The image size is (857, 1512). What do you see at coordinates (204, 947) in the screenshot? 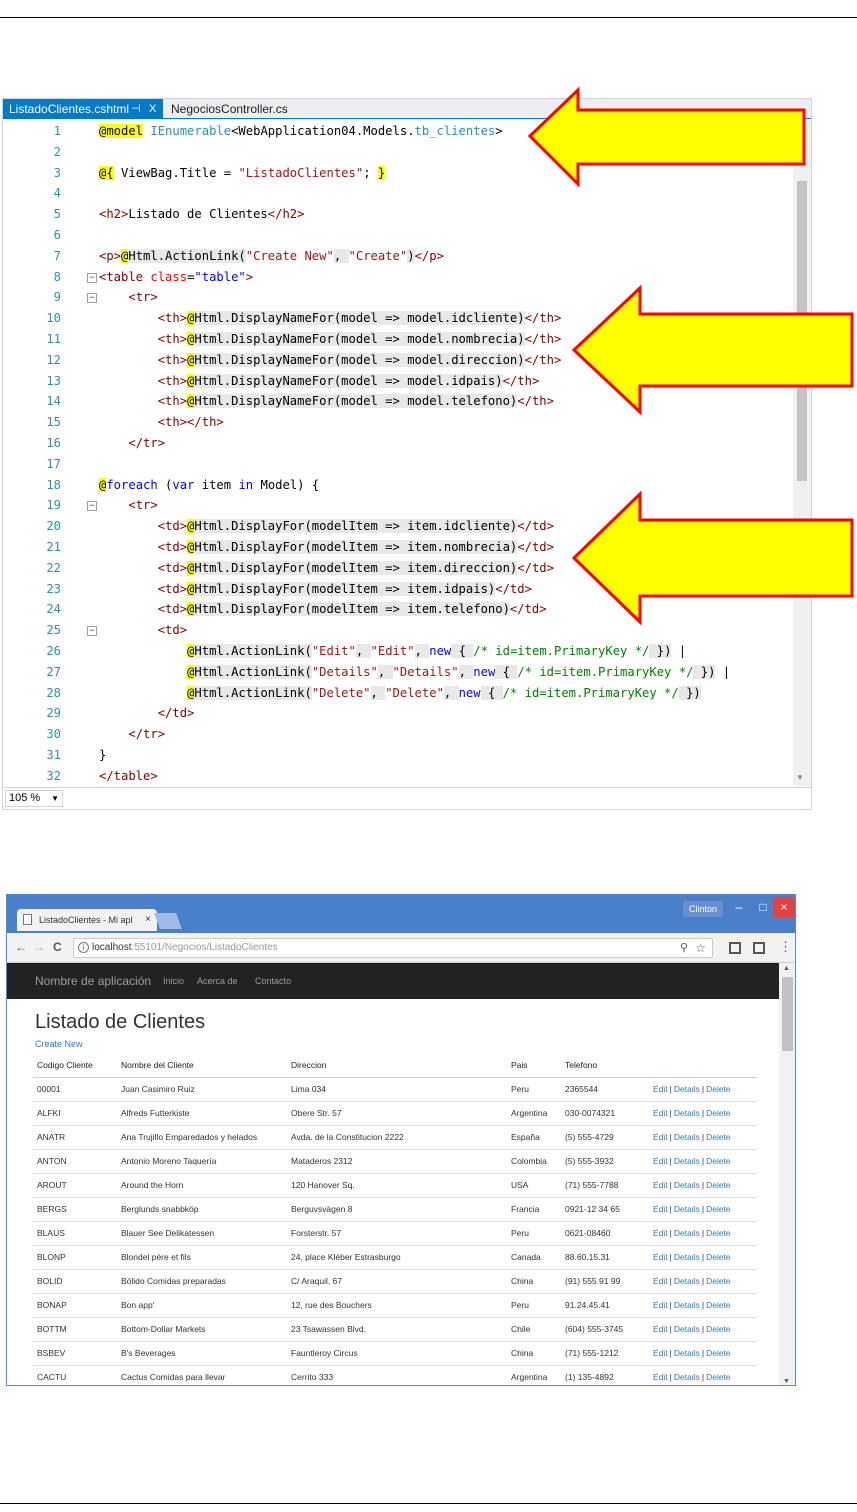
I see `url-path: :55101/Negocios/ListadoClientes` at bounding box center [204, 947].